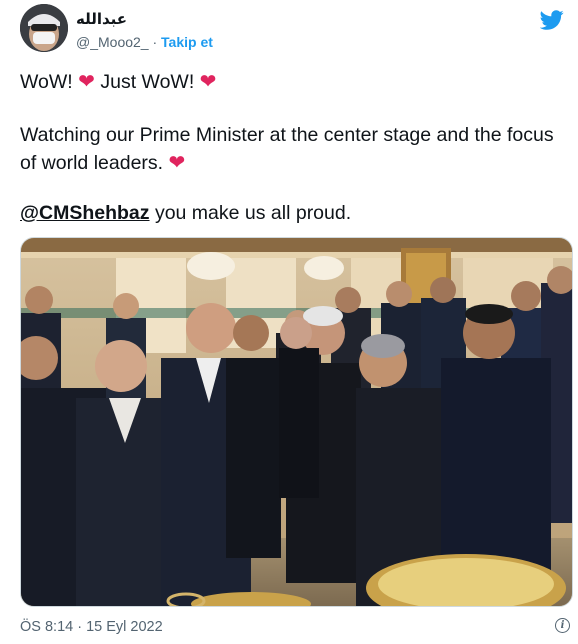 The image size is (578, 644). I want to click on wow-text-2: Just WoW!, so click(147, 82).